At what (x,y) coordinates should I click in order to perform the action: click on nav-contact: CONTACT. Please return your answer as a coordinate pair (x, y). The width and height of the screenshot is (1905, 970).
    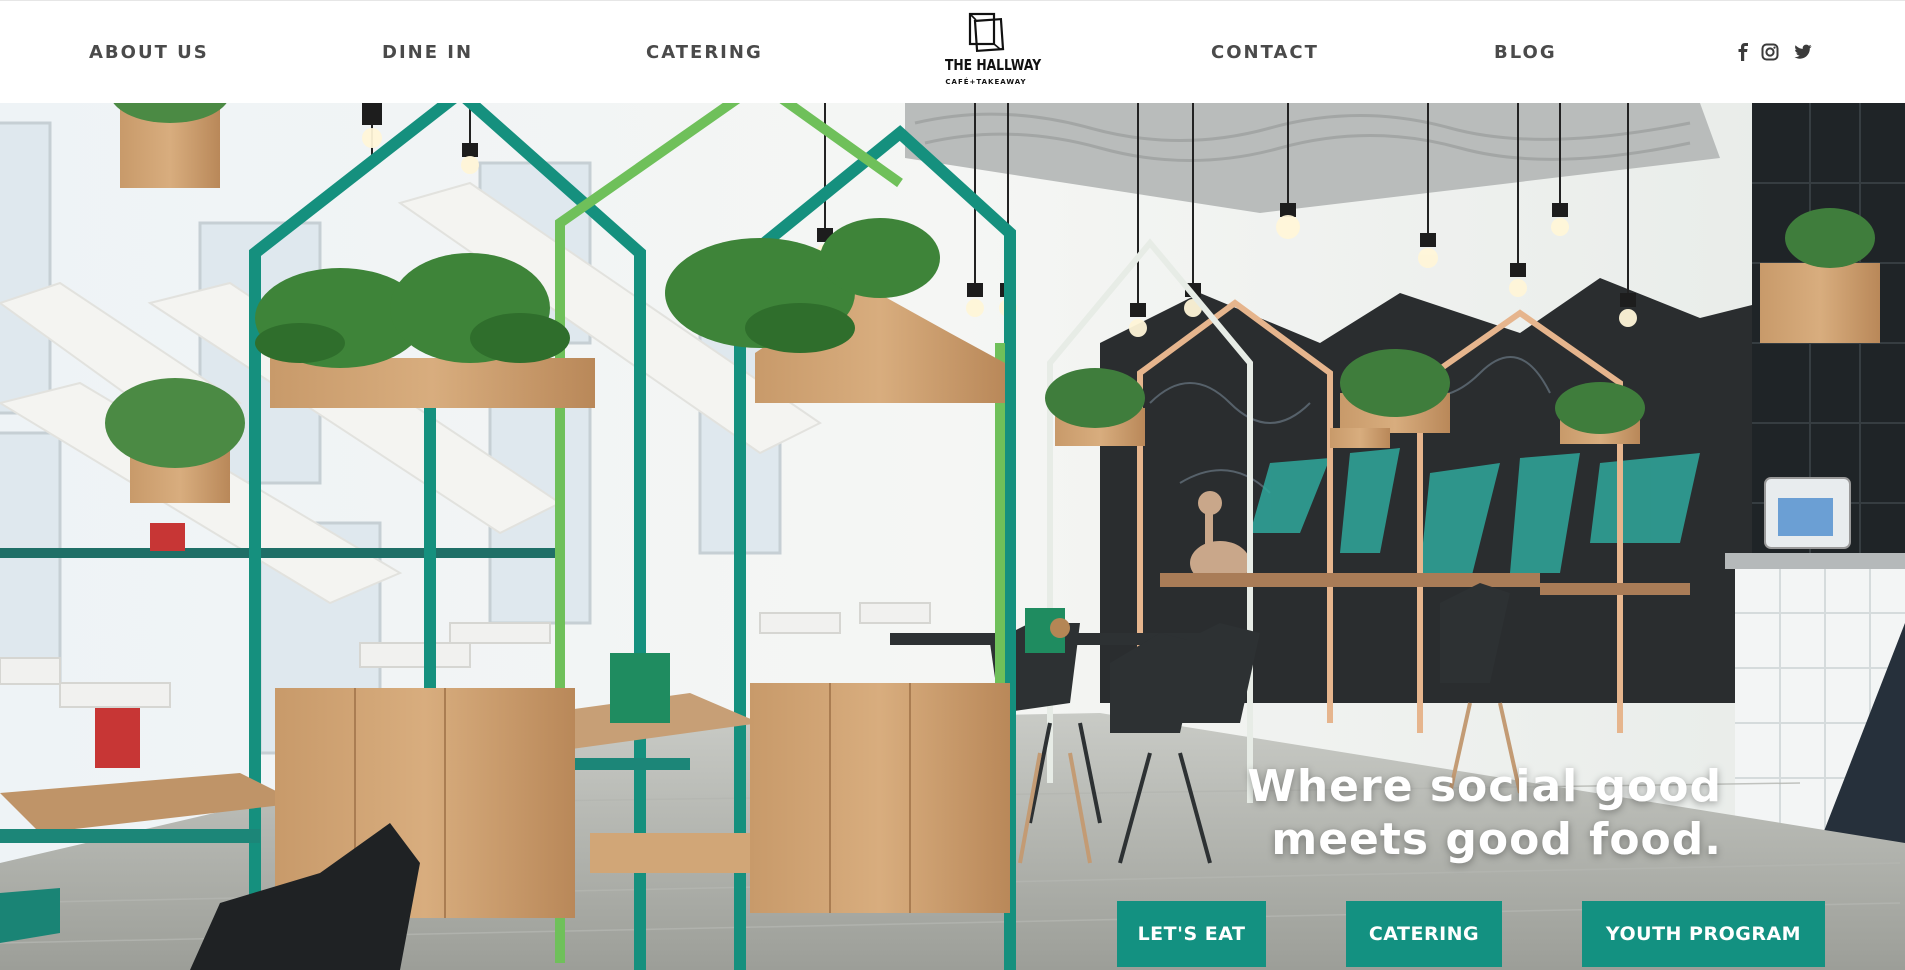
    Looking at the image, I should click on (1265, 53).